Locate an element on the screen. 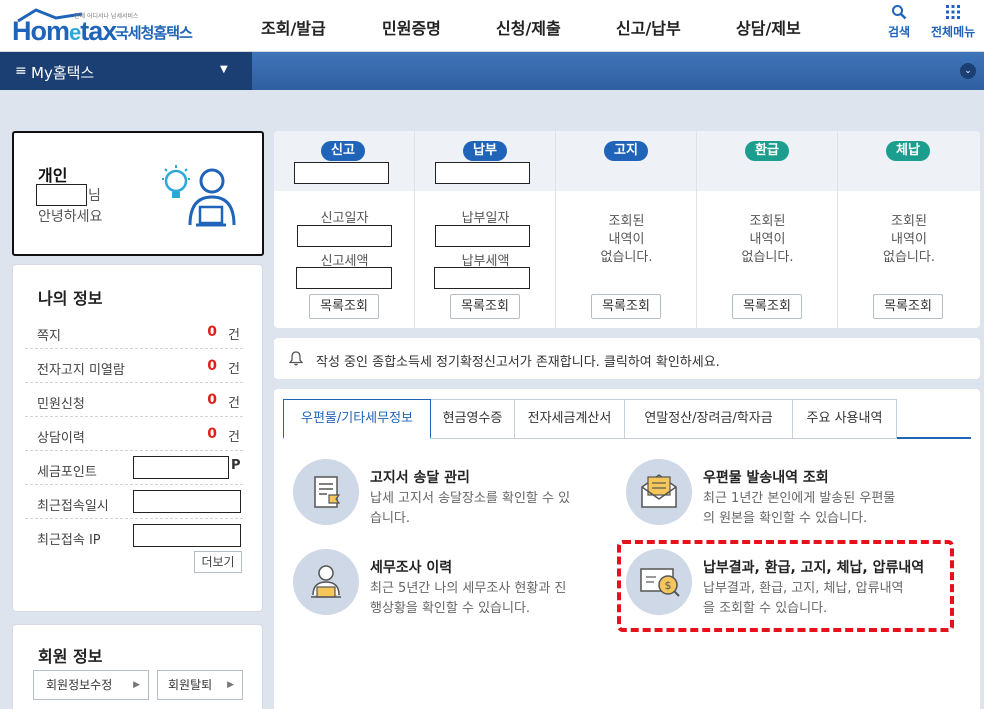 The width and height of the screenshot is (984, 709). dropdown-arrow-icon: ▼ is located at coordinates (224, 69).